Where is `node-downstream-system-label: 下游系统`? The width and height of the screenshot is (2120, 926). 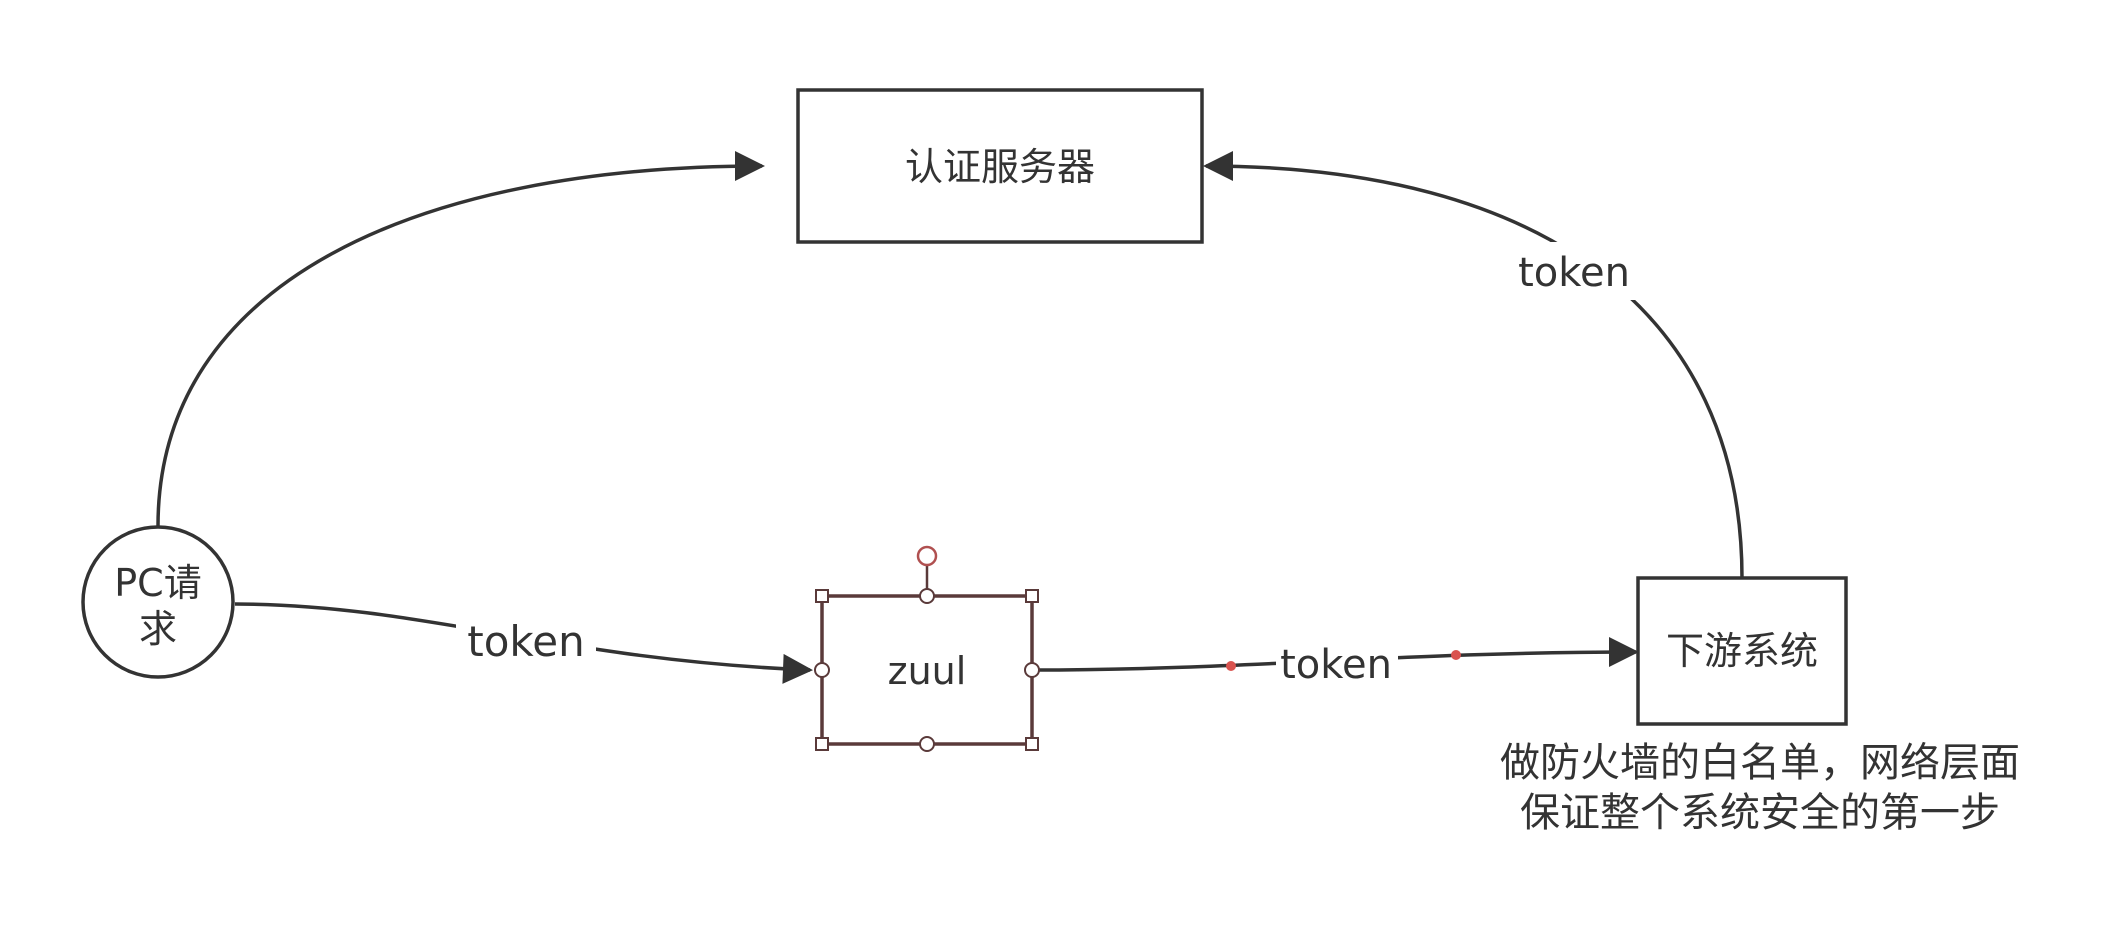 node-downstream-system-label: 下游系统 is located at coordinates (1742, 651).